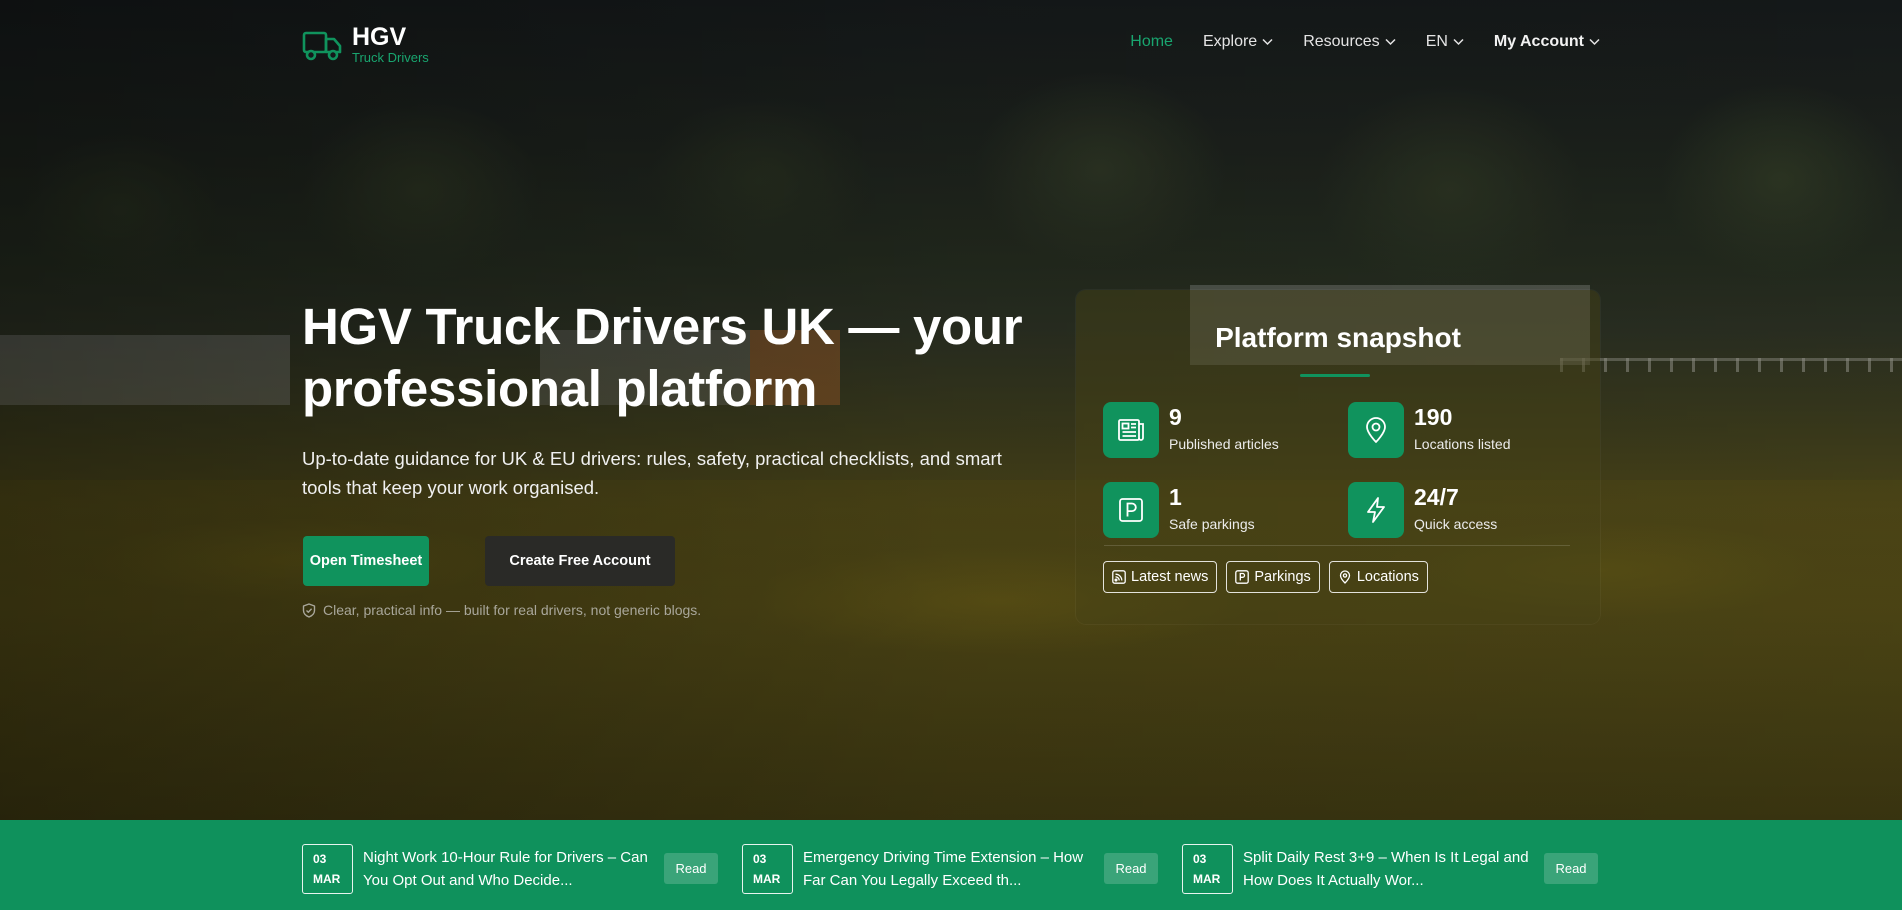 The width and height of the screenshot is (1902, 910). I want to click on stat-quick-access: 24/7 Quick access, so click(1463, 510).